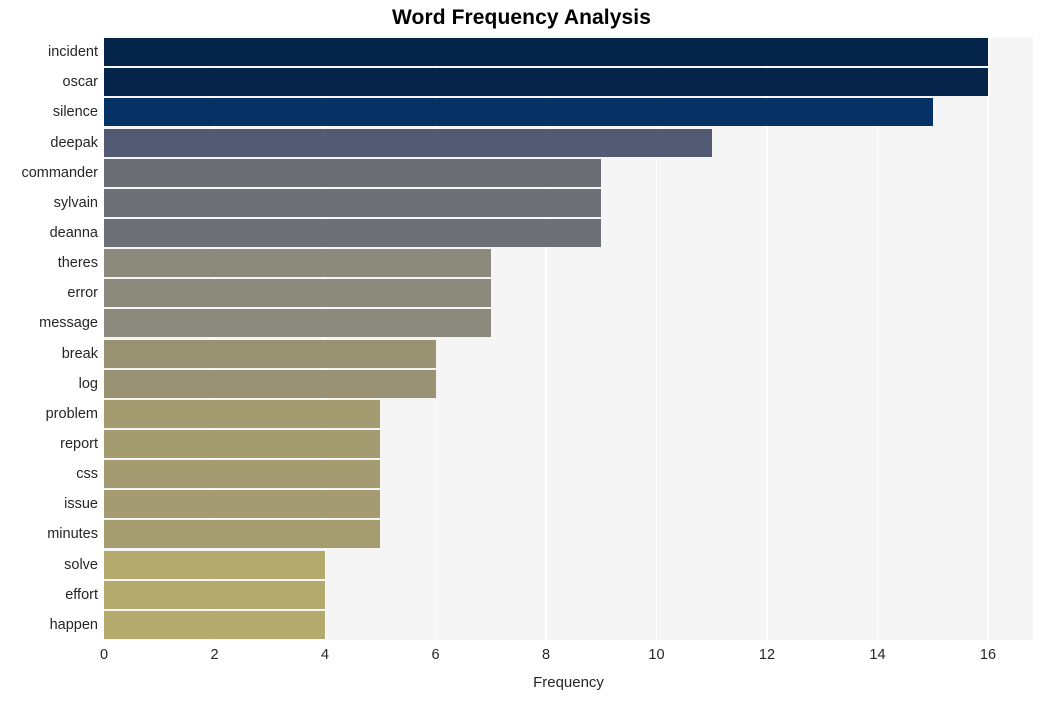 This screenshot has height=701, width=1043. Describe the element at coordinates (353, 172) in the screenshot. I see `bar-commander` at that location.